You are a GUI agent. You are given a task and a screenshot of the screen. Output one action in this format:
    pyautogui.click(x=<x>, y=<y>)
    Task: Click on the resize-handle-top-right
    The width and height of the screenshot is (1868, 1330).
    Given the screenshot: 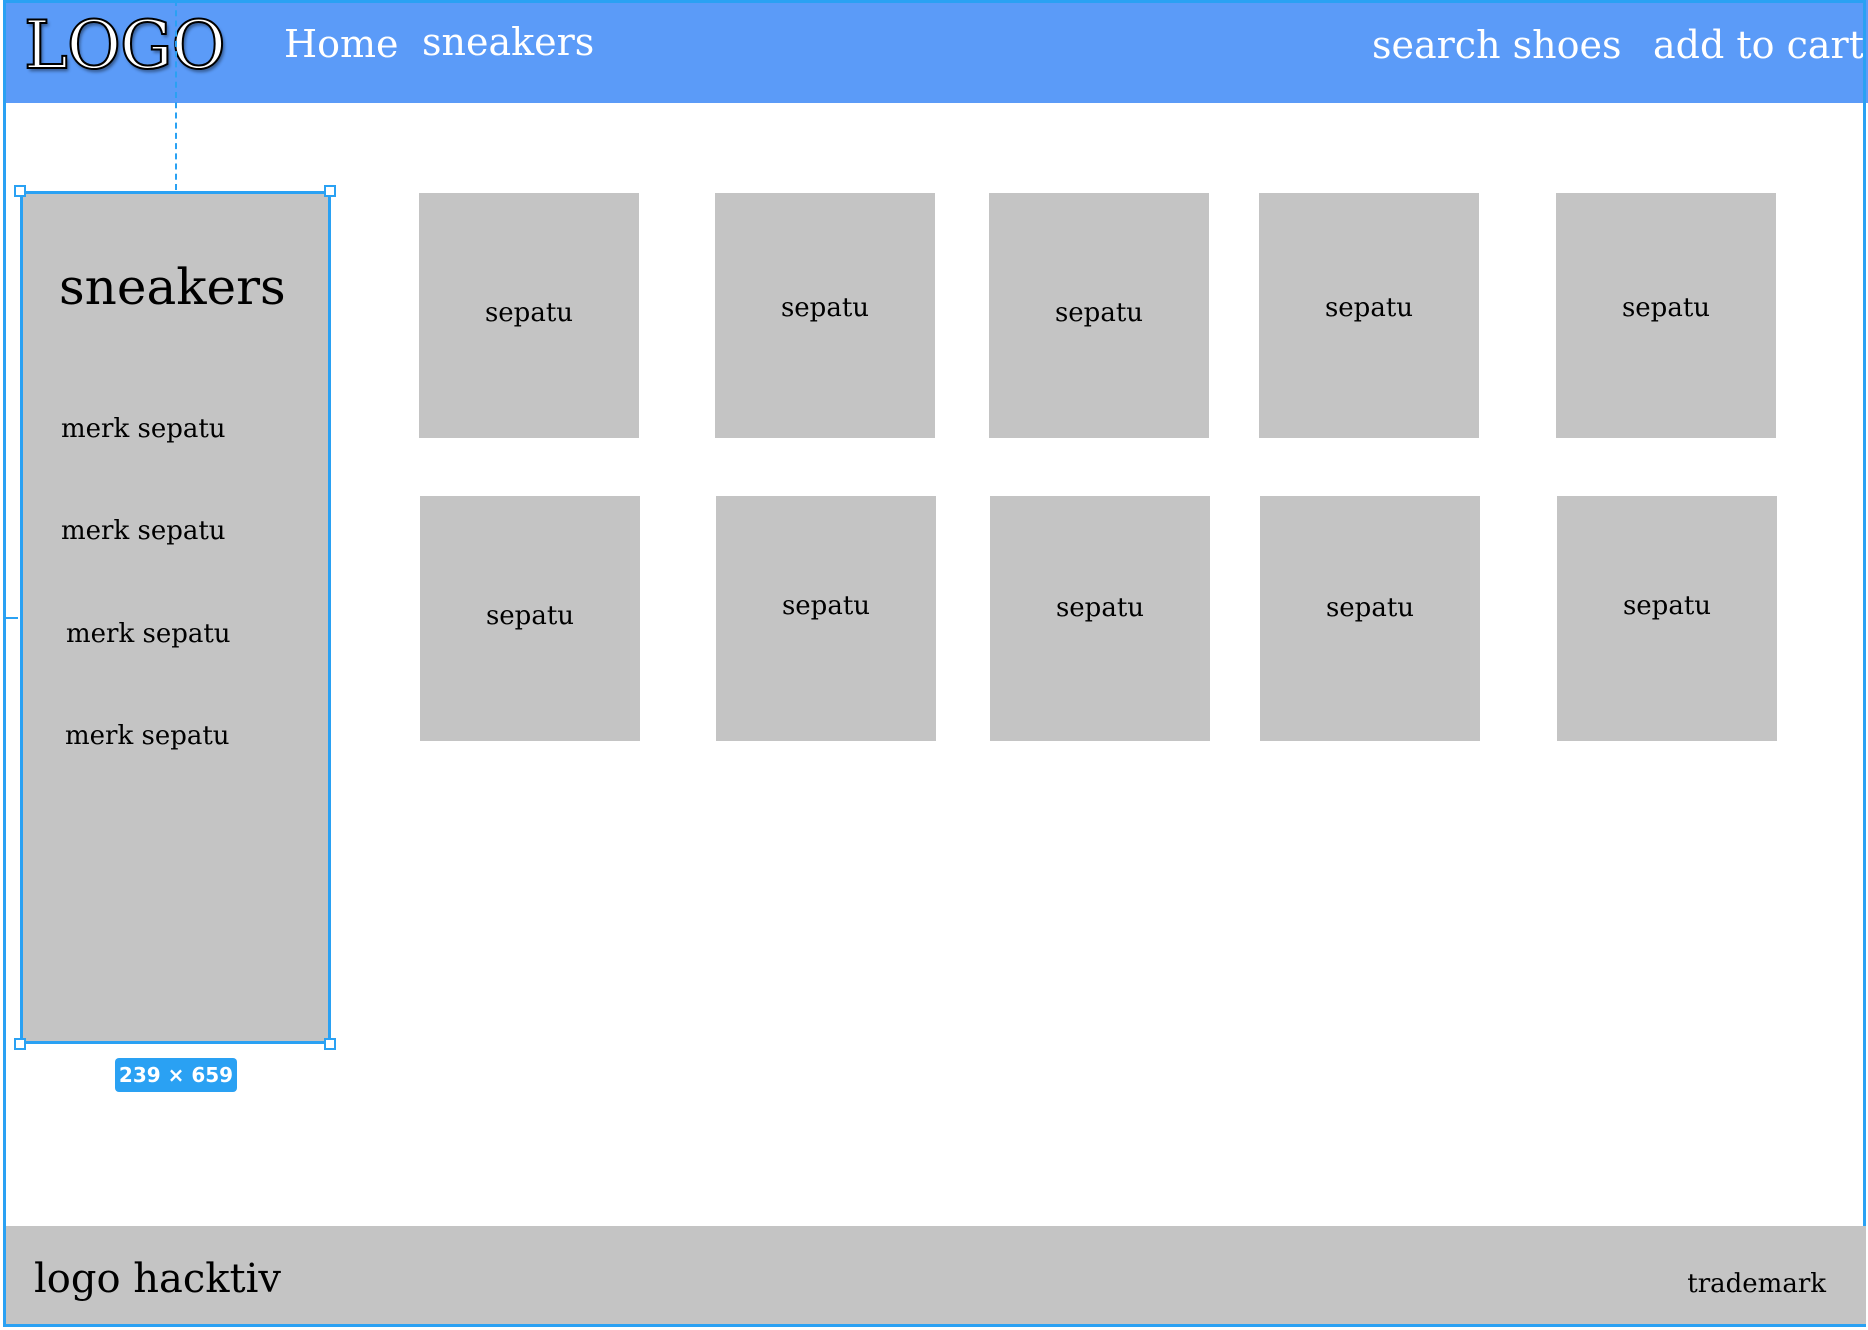 What is the action you would take?
    pyautogui.click(x=330, y=191)
    